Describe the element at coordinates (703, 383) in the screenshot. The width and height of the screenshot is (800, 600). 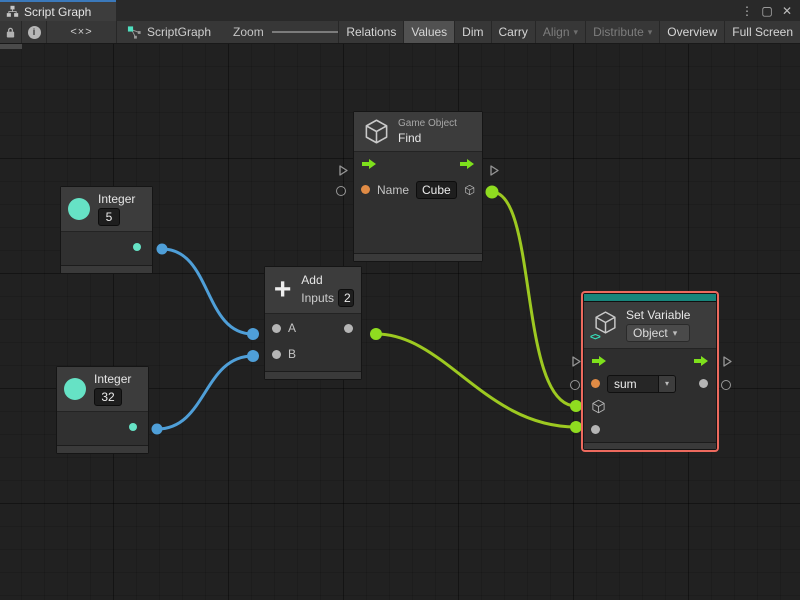
I see `variable-output-port` at that location.